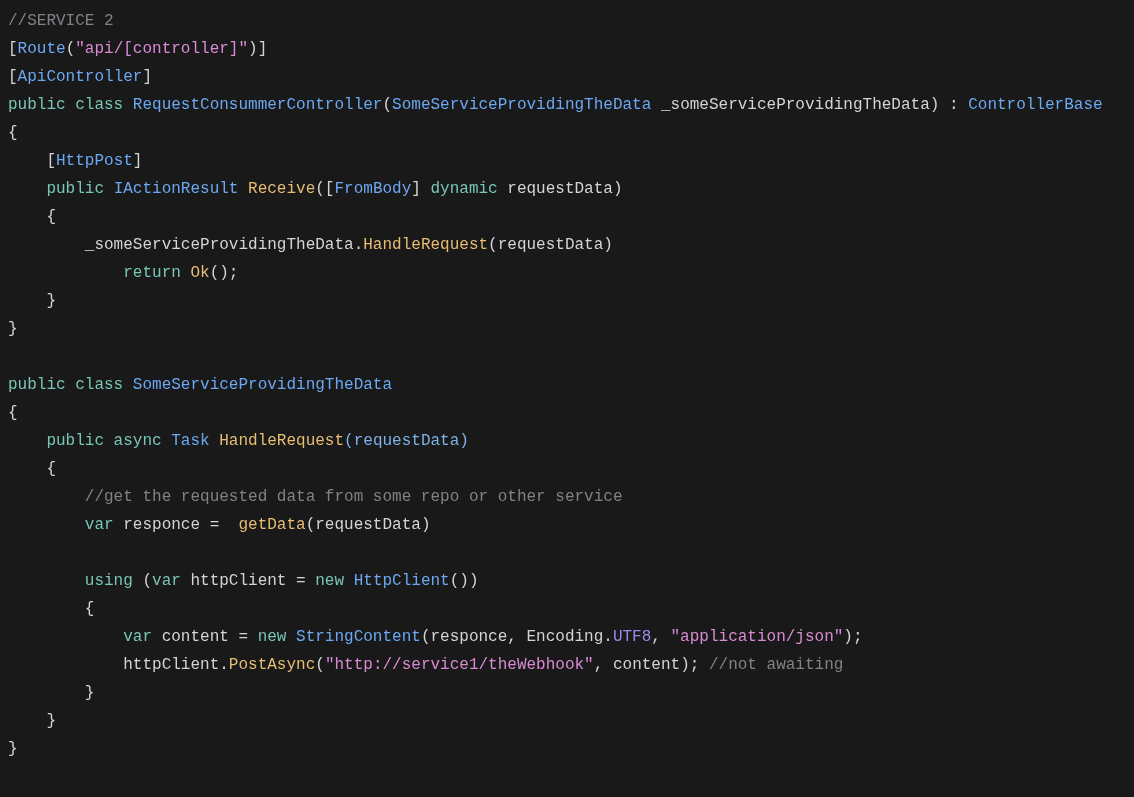  I want to click on code-line: using (var httpClient = new HttpClient()), so click(281, 581).